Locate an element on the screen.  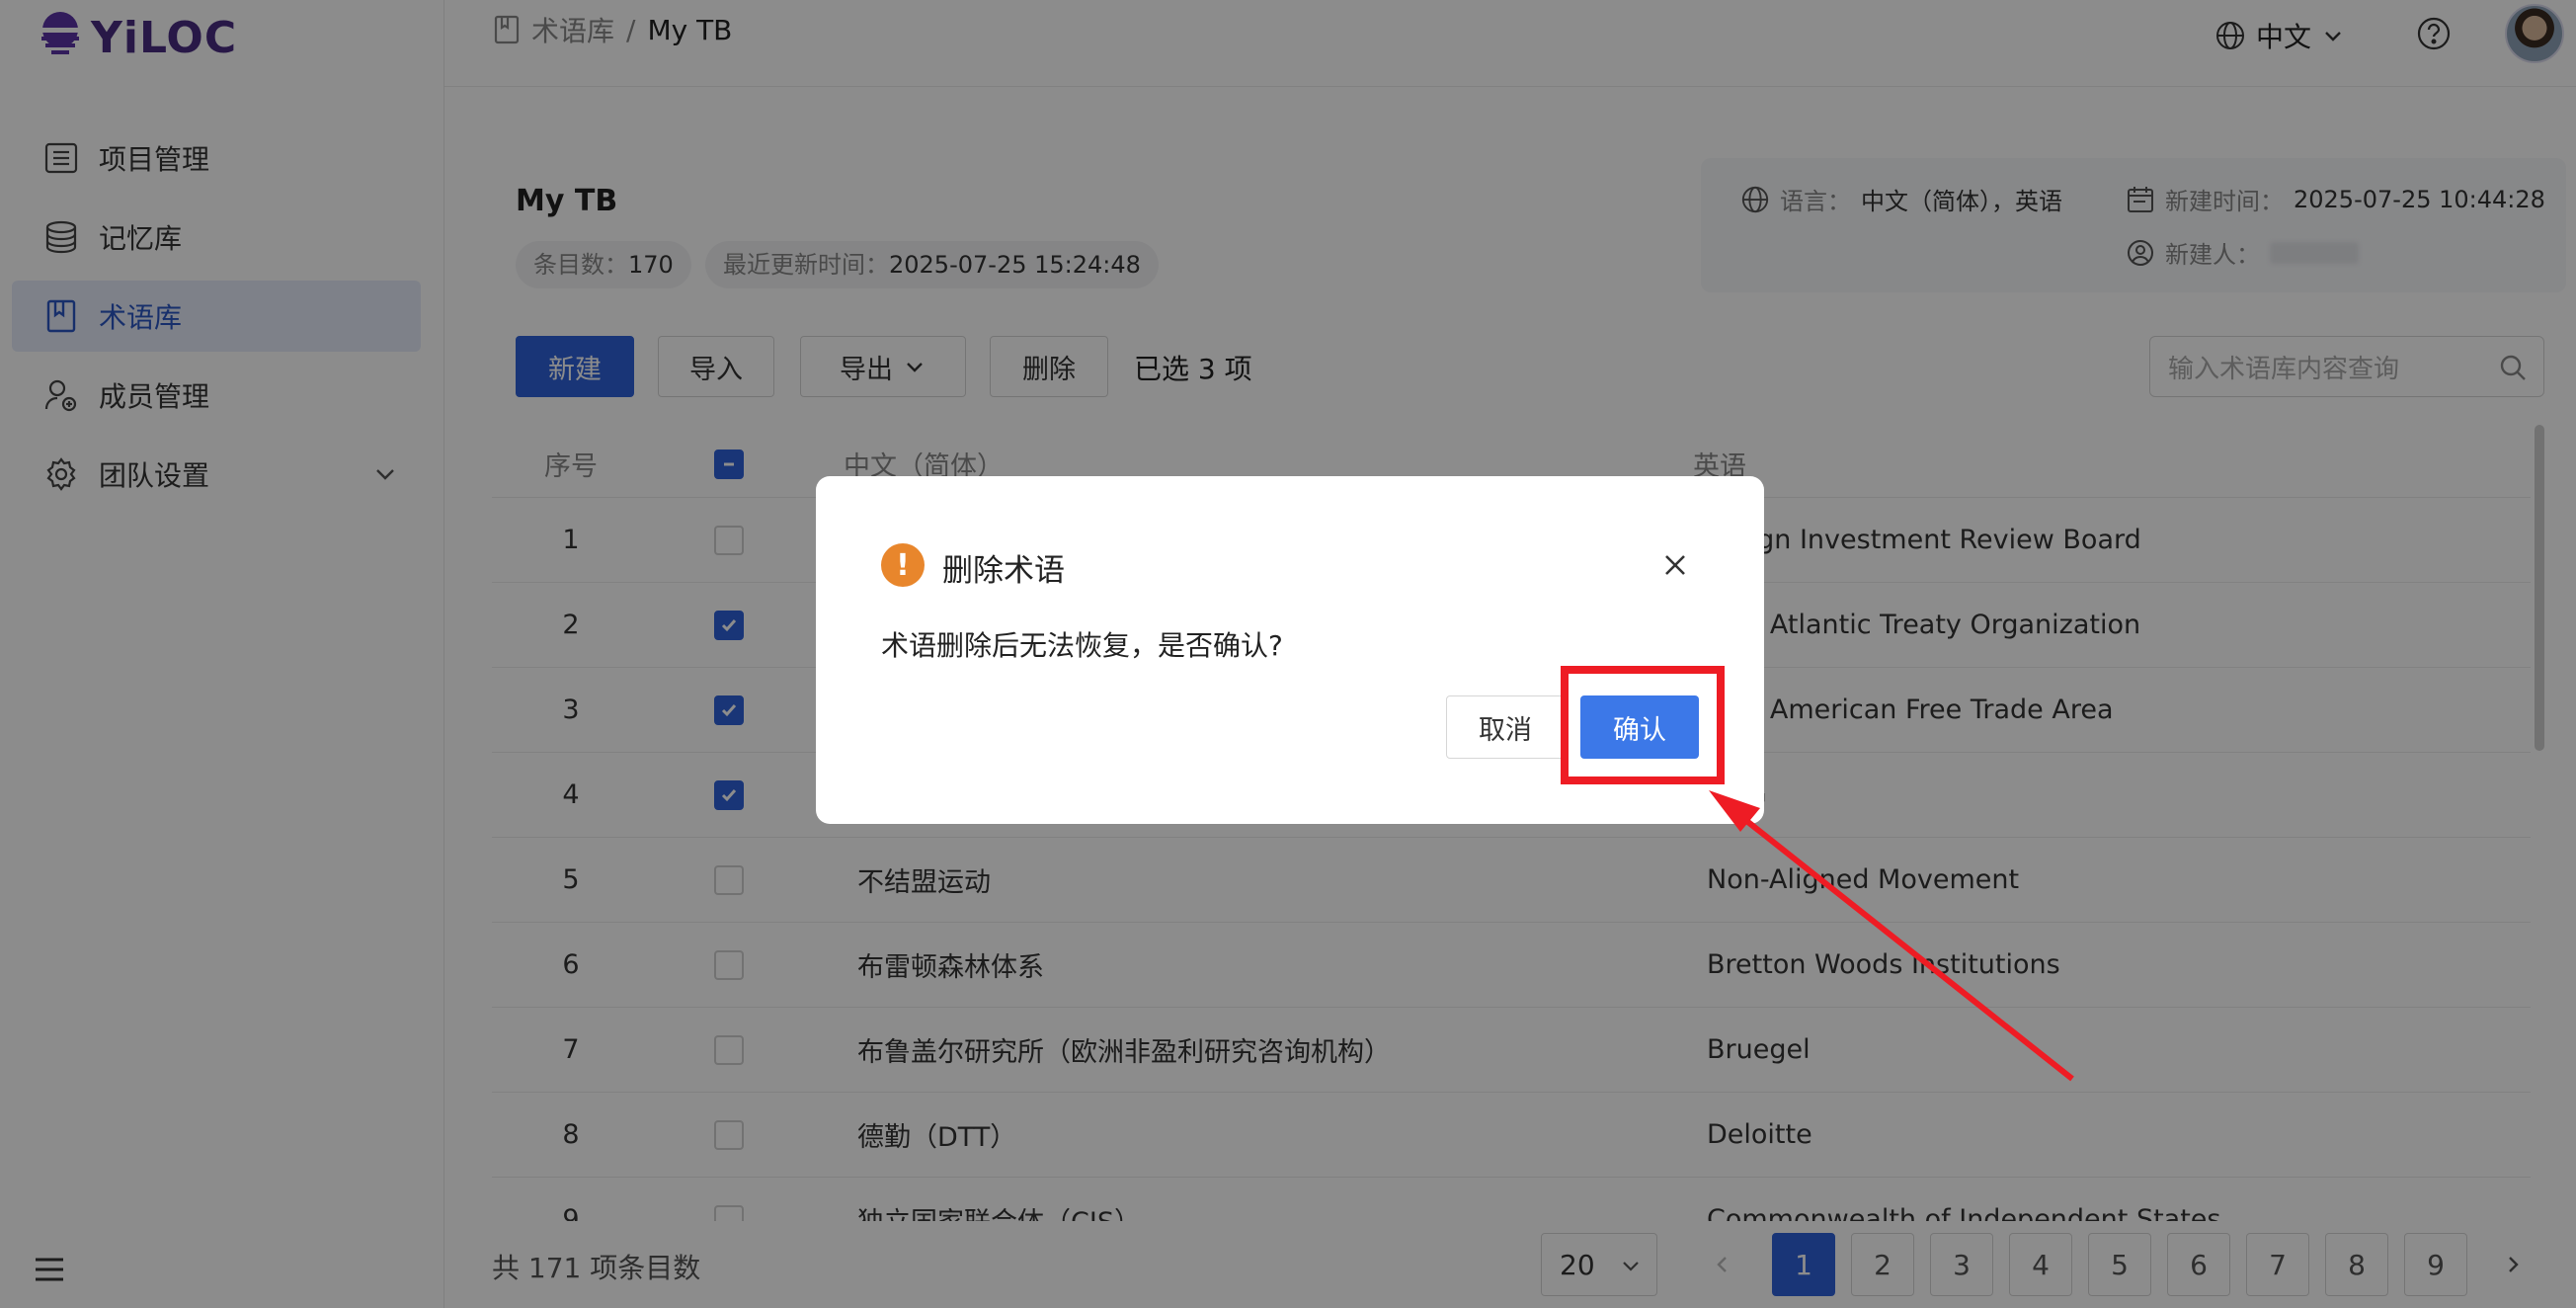
close-icon is located at coordinates (1675, 565).